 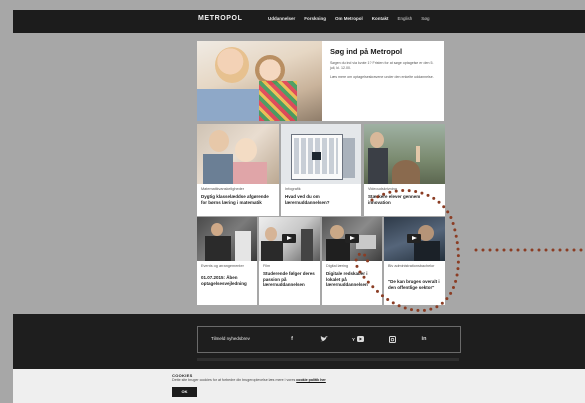 I want to click on youtube-icon: Y, so click(x=358, y=340).